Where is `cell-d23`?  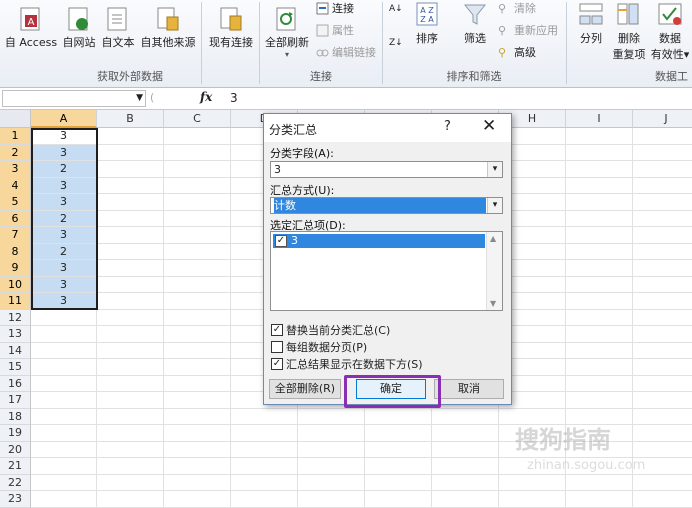 cell-d23 is located at coordinates (264, 499).